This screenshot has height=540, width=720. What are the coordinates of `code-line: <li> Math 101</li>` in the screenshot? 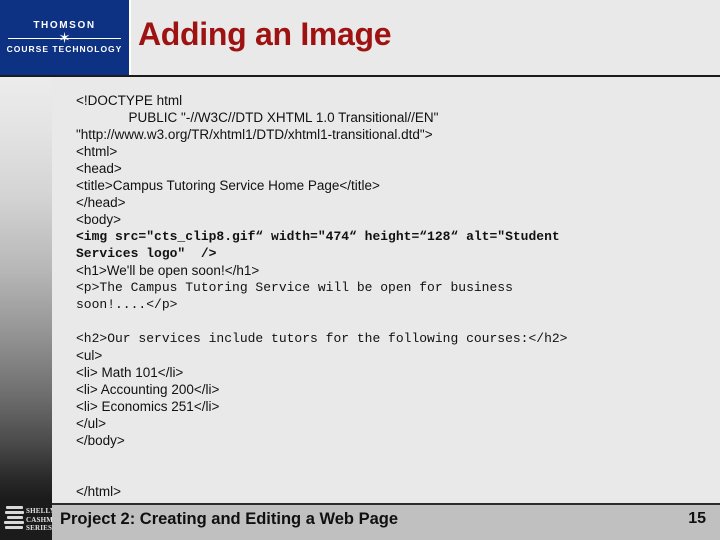 It's located at (130, 372).